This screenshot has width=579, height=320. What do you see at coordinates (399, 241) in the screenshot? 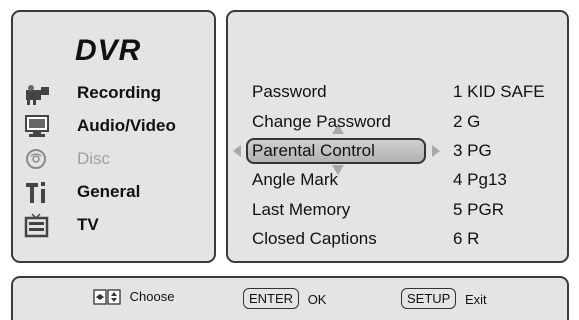
I see `settings-row-closed-captions: Closed Captions 6 R` at bounding box center [399, 241].